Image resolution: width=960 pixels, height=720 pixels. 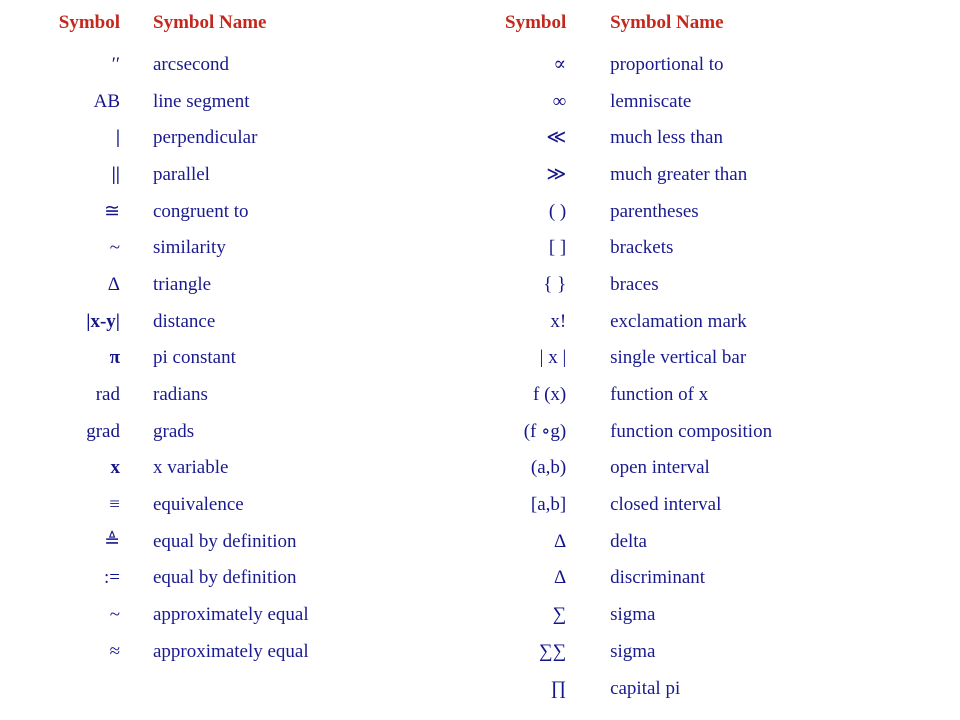 What do you see at coordinates (691, 431) in the screenshot?
I see `symbol-name: function composition` at bounding box center [691, 431].